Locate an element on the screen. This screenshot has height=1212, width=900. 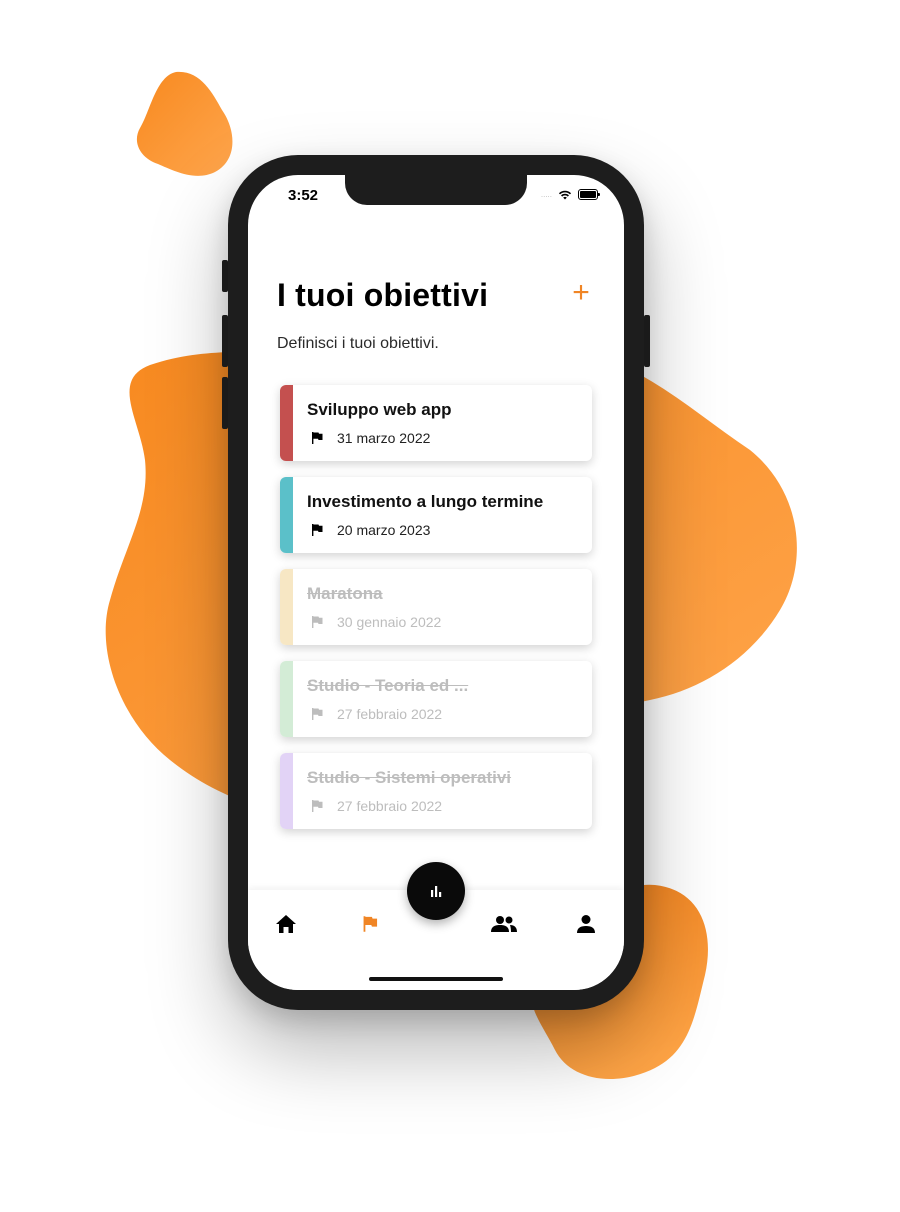
nav-item-goals is located at coordinates (370, 924).